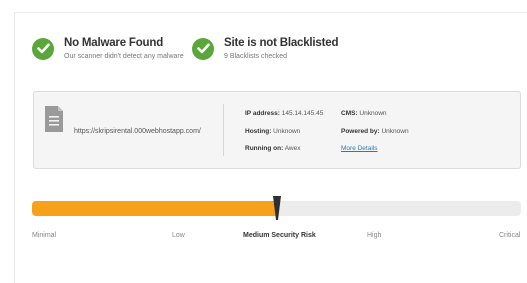 The width and height of the screenshot is (527, 283). What do you see at coordinates (510, 235) in the screenshot?
I see `risk-label-critical: Critical` at bounding box center [510, 235].